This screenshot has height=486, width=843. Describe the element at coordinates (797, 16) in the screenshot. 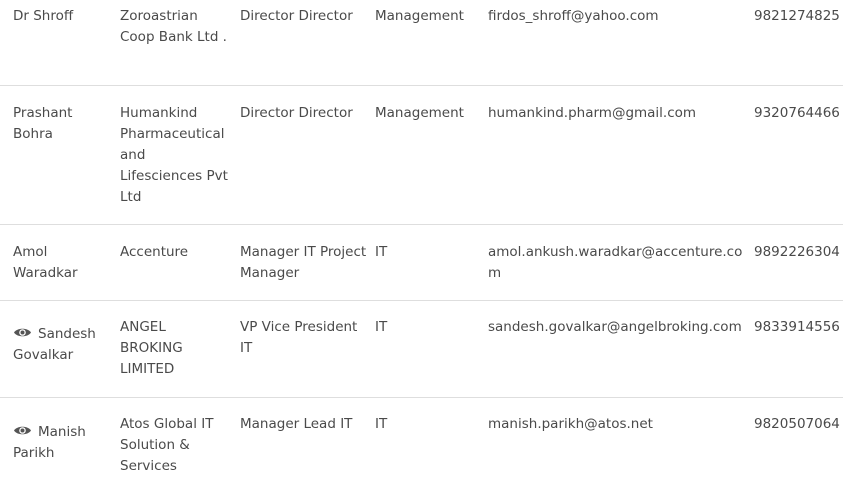

I see `contact-phone: 9821274825` at that location.